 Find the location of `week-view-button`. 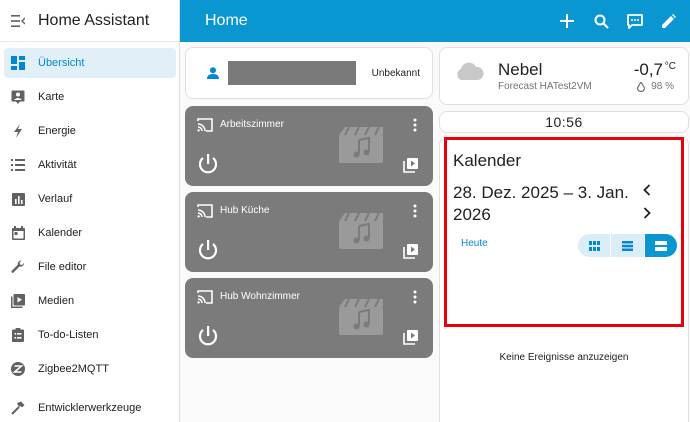

week-view-button is located at coordinates (628, 245).